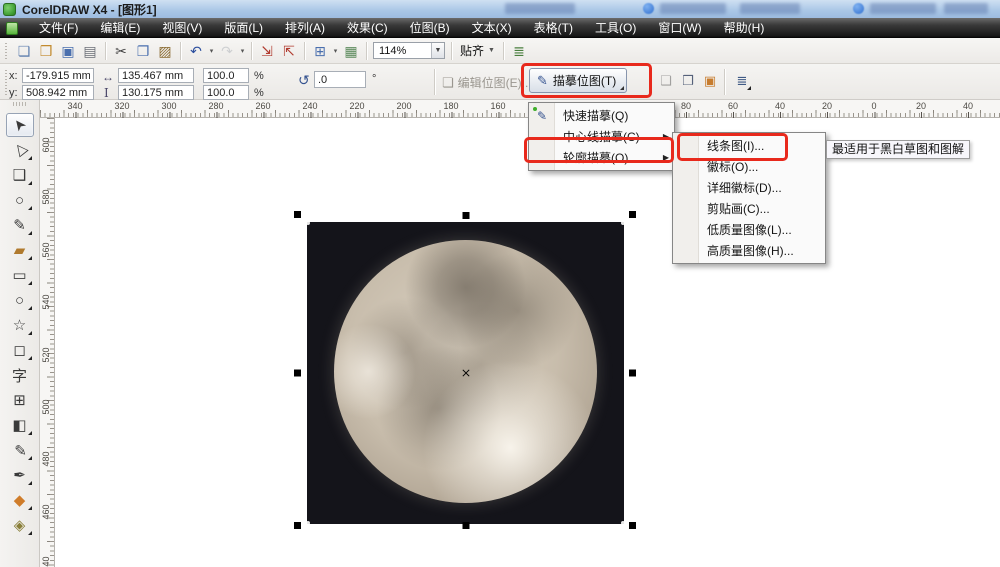 The image size is (1000, 567). I want to click on scale-horizontal-field, so click(226, 75).